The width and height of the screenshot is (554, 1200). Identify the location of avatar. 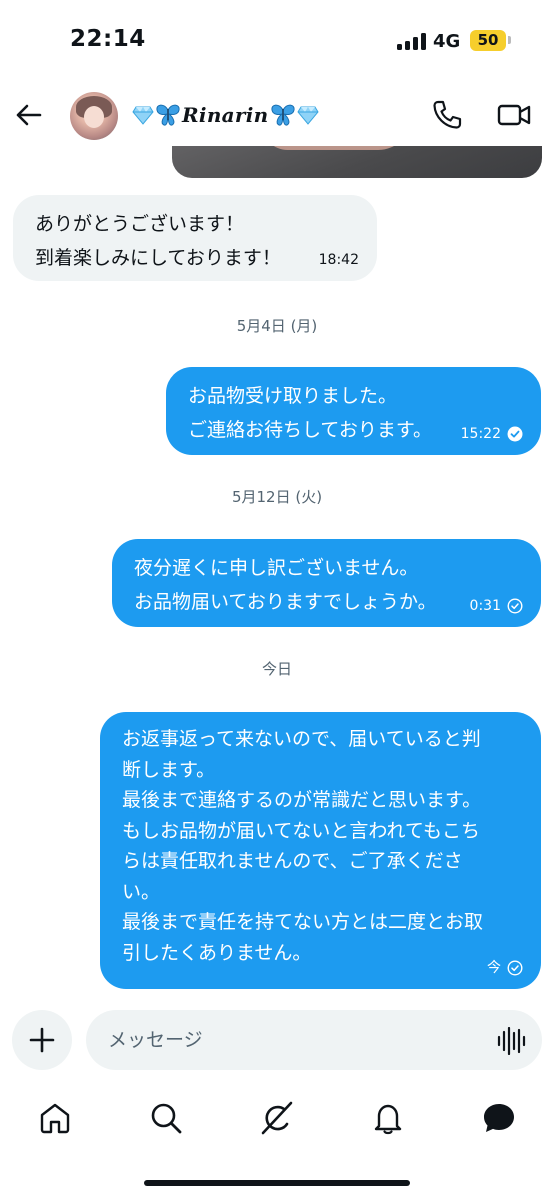
(94, 116).